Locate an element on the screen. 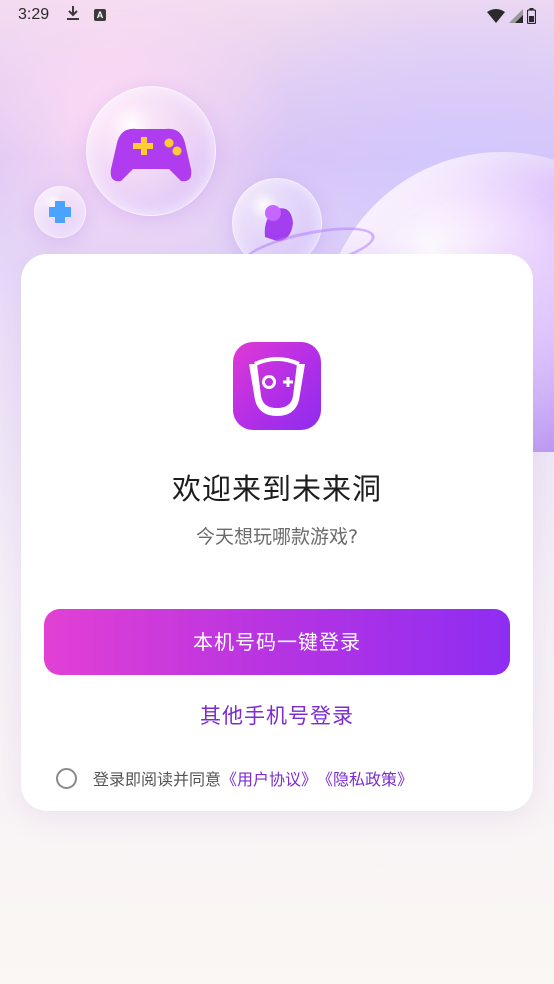 This screenshot has height=984, width=554. download-icon is located at coordinates (73, 15).